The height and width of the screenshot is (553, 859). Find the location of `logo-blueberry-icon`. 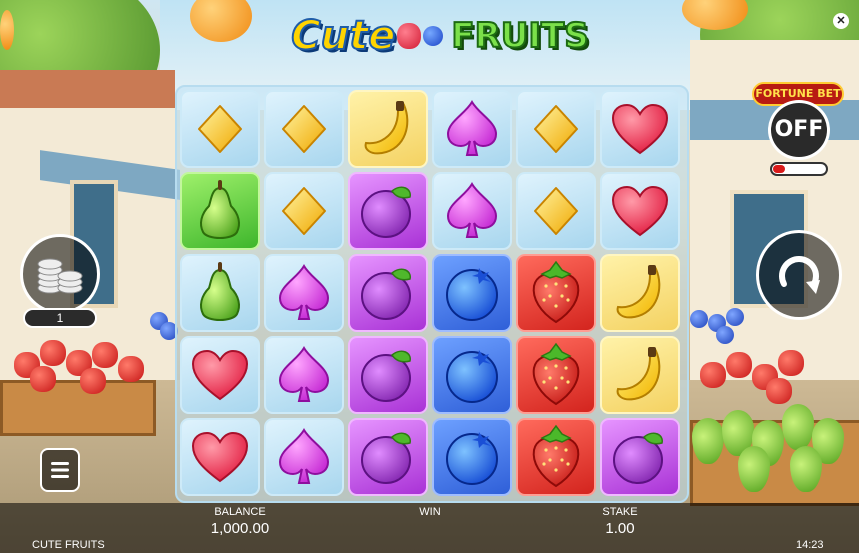

logo-blueberry-icon is located at coordinates (433, 36).